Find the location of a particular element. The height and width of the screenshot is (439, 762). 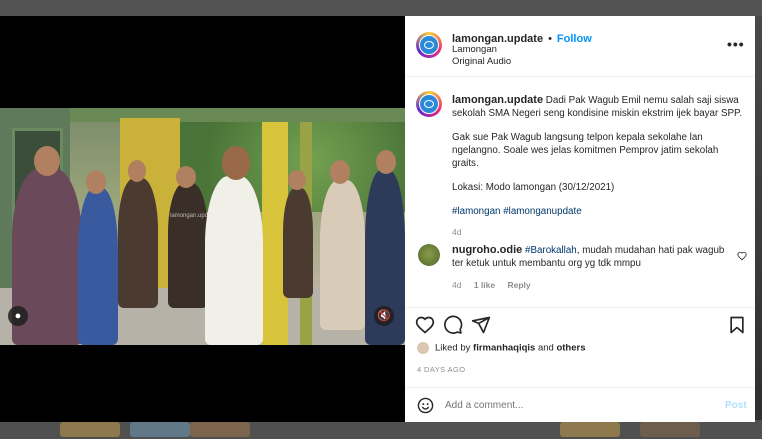

caption-username: lamongan.update is located at coordinates (497, 100).